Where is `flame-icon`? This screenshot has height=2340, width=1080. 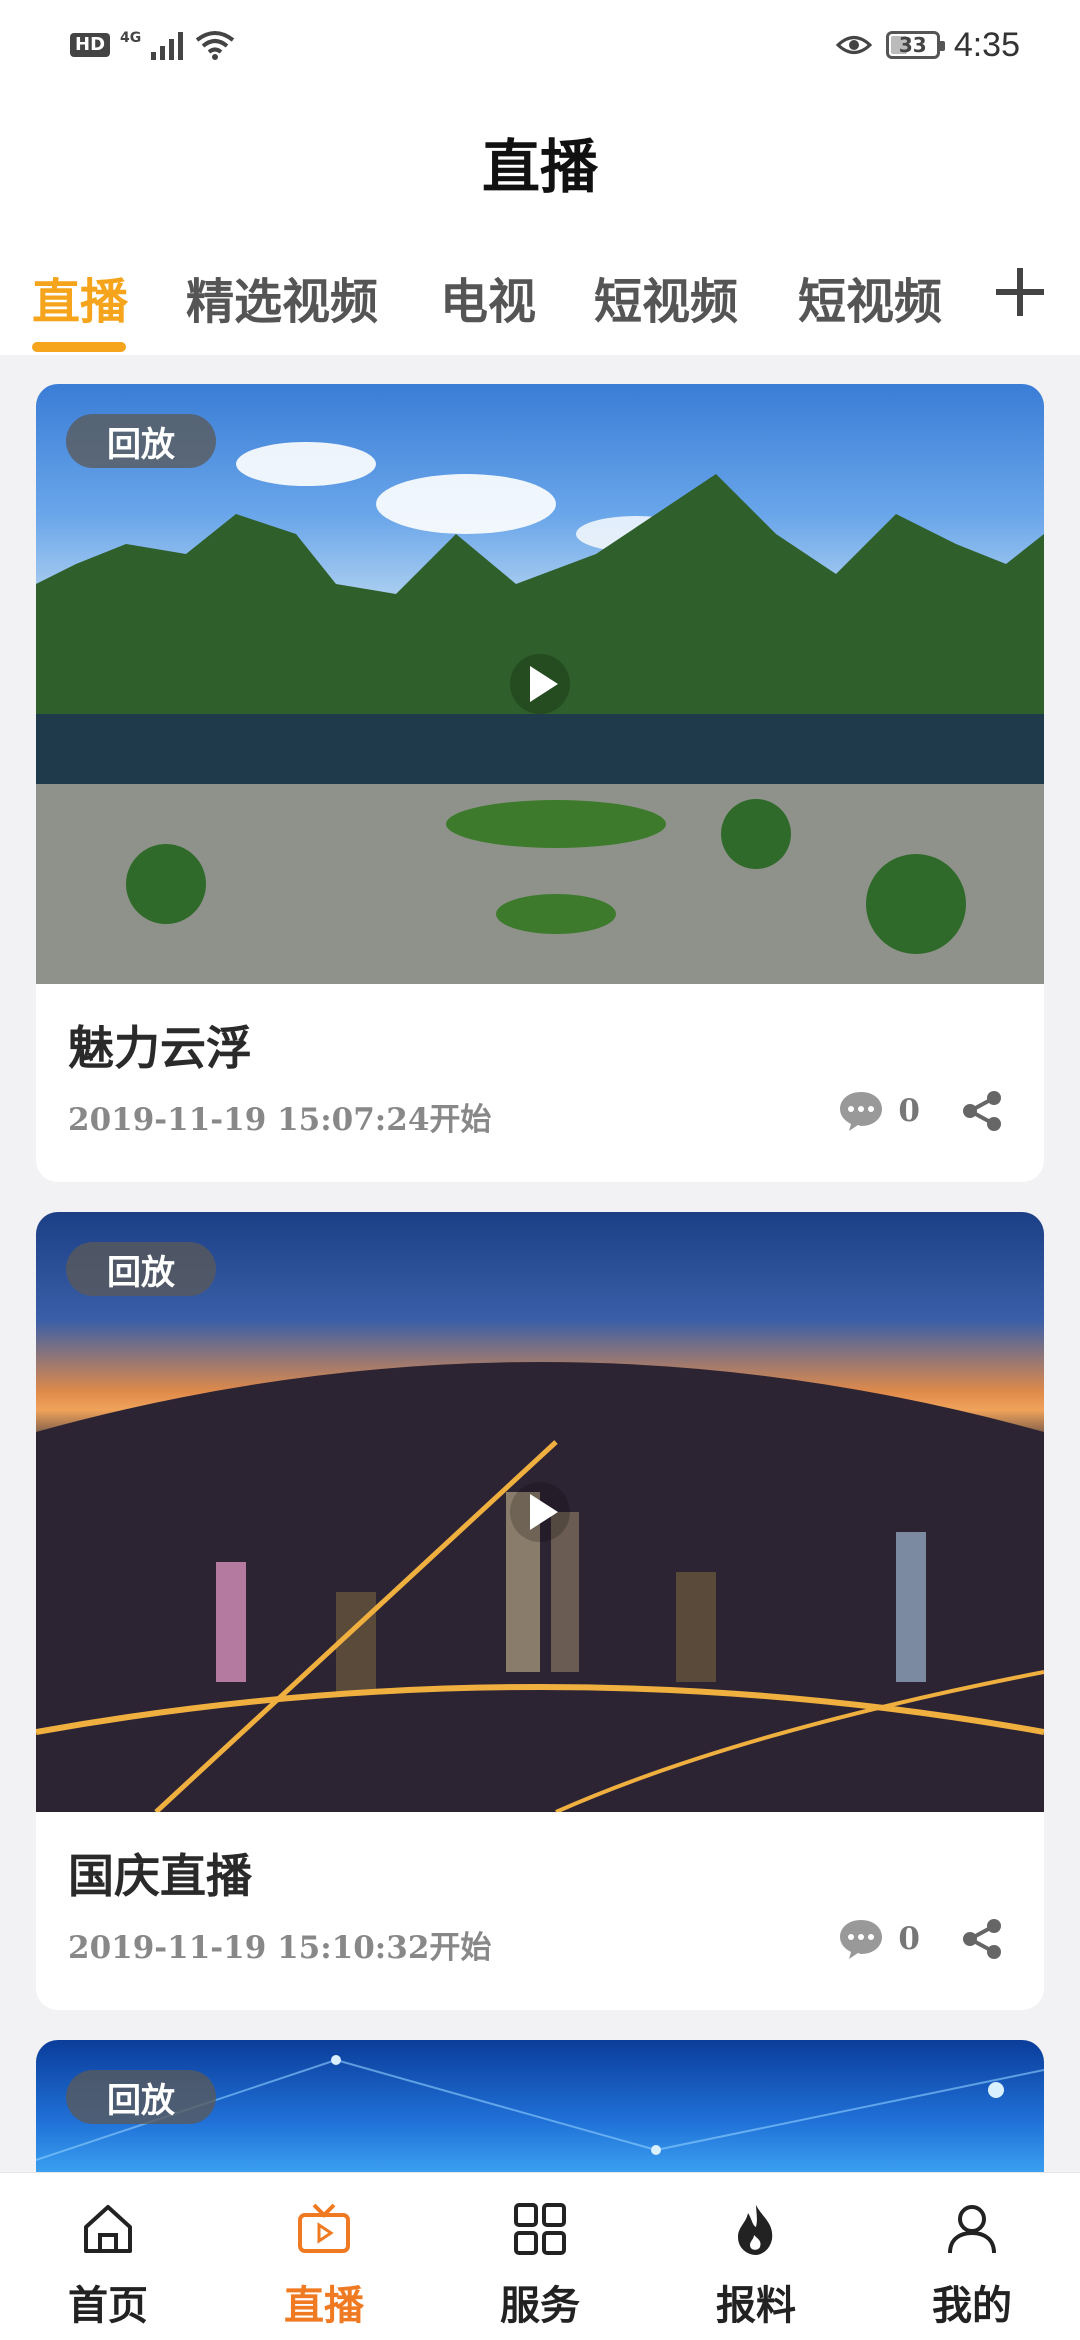
flame-icon is located at coordinates (755, 2230).